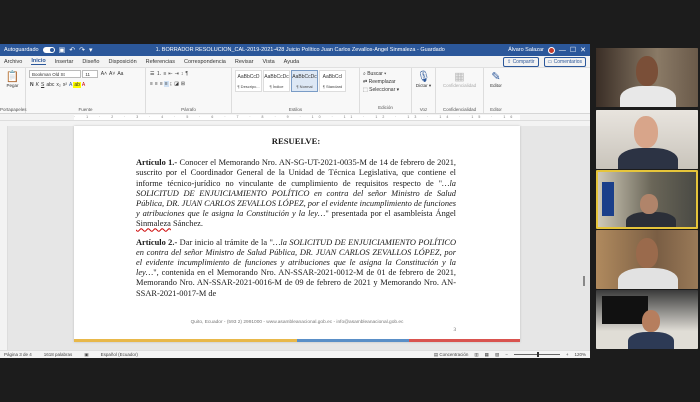  I want to click on style-normal: AaBbCcDc ¶ Normal, so click(304, 81).